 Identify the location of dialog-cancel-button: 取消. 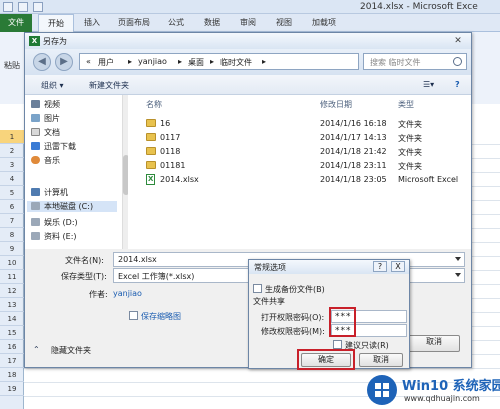
(434, 343).